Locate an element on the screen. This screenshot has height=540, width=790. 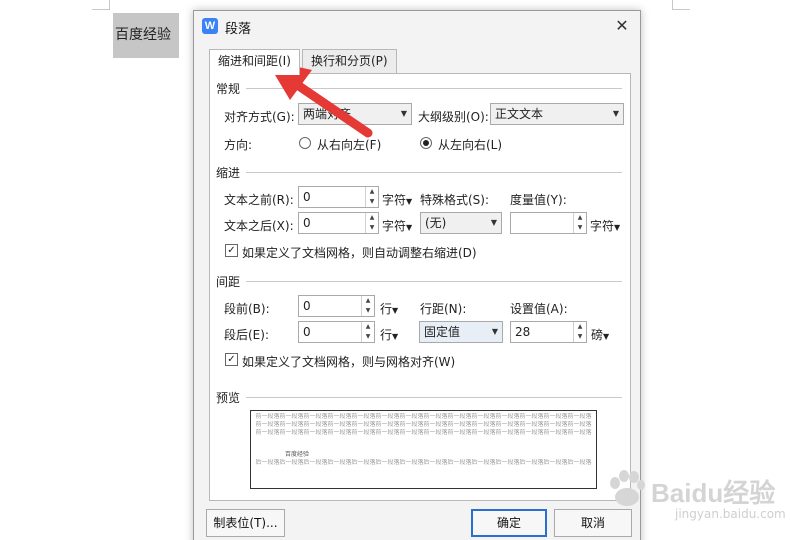
doc-margin-corner-right is located at coordinates (681, 5).